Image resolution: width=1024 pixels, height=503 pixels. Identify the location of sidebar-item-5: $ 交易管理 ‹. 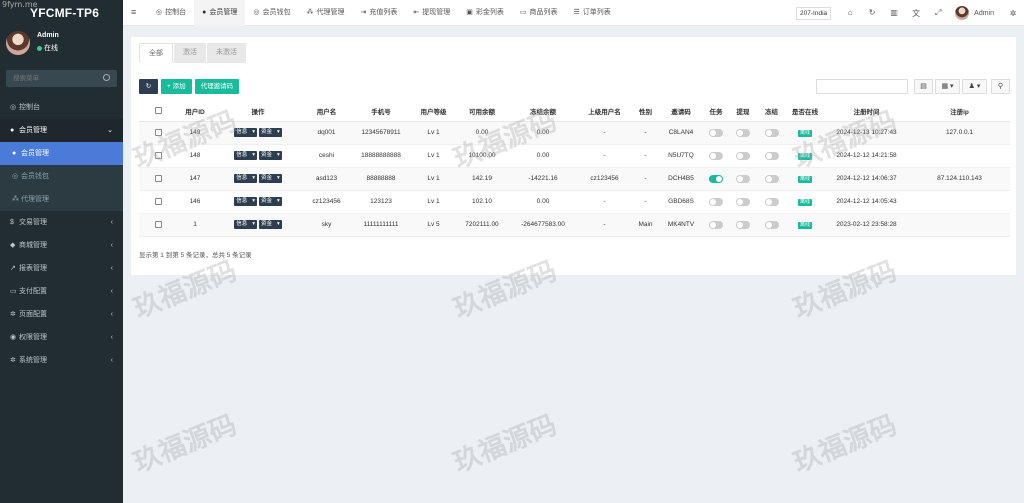
(61, 222).